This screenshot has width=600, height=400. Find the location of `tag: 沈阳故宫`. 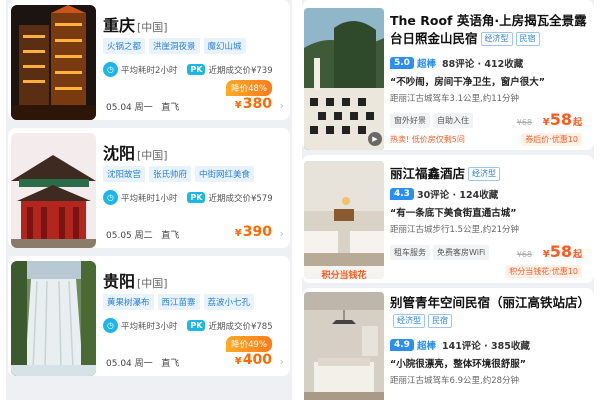

tag: 沈阳故宫 is located at coordinates (124, 174).